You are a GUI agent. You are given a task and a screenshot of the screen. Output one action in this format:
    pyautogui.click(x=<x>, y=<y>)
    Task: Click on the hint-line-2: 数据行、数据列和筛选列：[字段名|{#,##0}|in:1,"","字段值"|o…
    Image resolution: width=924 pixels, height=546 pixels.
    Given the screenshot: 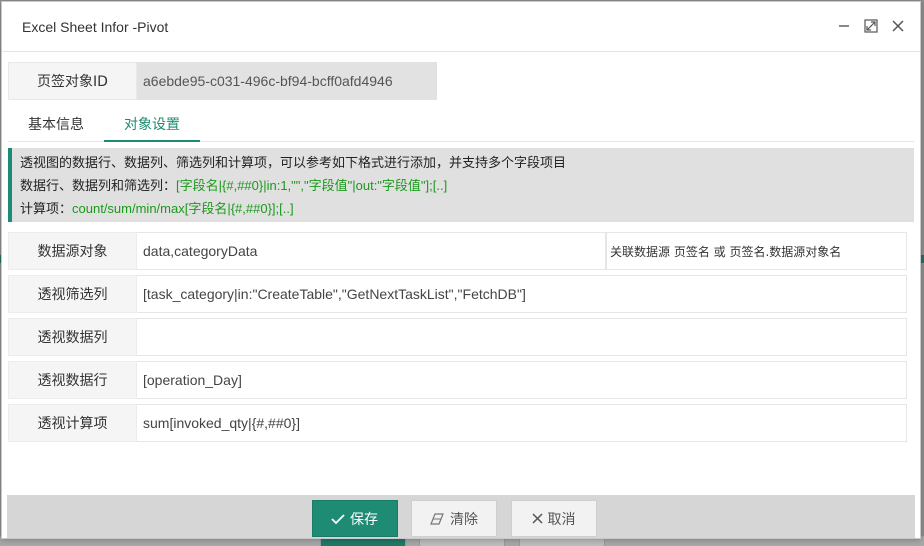 What is the action you would take?
    pyautogui.click(x=463, y=186)
    